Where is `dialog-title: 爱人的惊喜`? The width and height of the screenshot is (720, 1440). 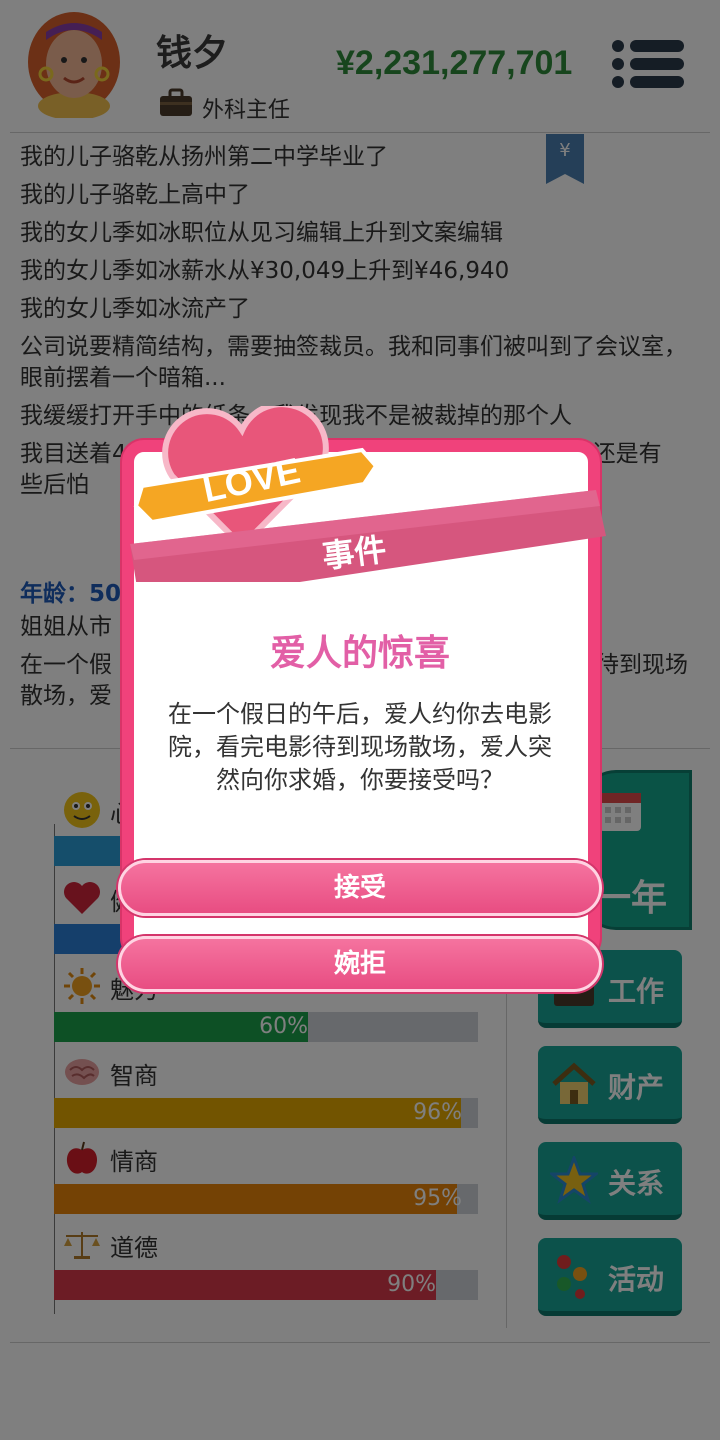
dialog-title: 爱人的惊喜 is located at coordinates (359, 653).